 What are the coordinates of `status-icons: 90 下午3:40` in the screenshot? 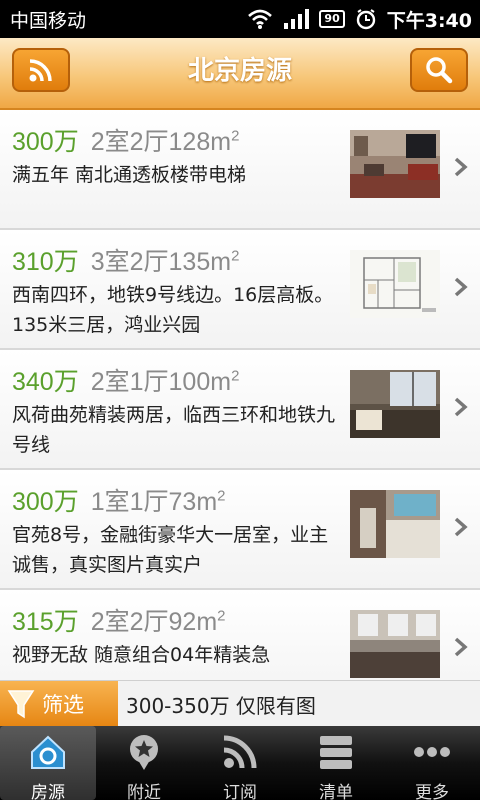 It's located at (359, 19).